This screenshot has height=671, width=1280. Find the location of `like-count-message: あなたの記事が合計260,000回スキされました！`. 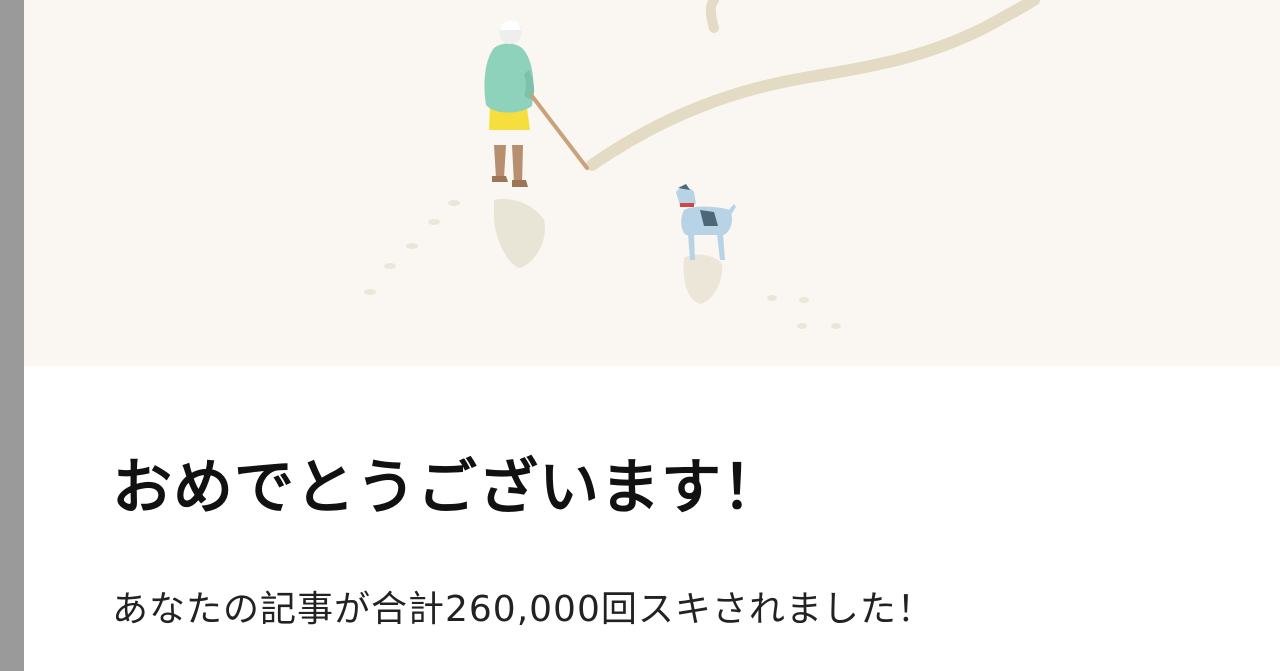

like-count-message: あなたの記事が合計260,000回スキされました！ is located at coordinates (523, 609).